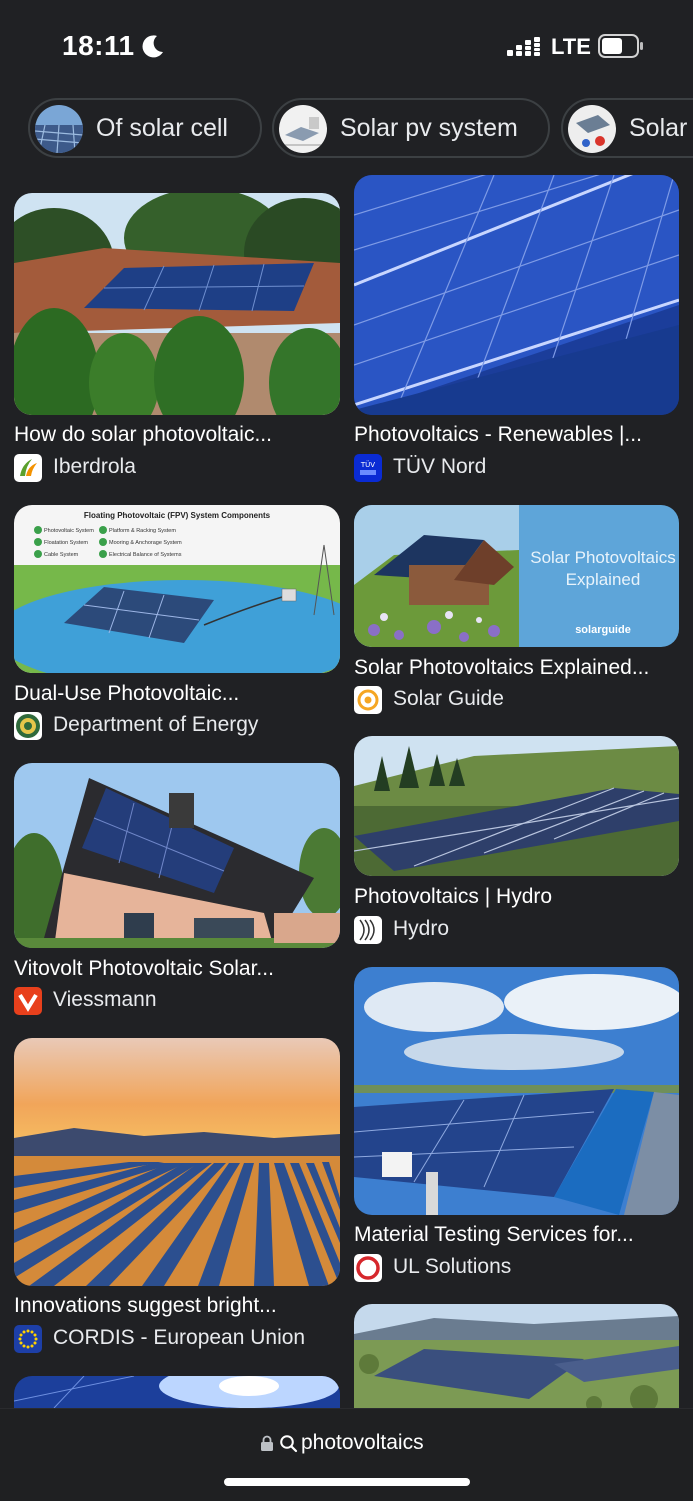  What do you see at coordinates (368, 930) in the screenshot?
I see `hydro-logo-icon` at bounding box center [368, 930].